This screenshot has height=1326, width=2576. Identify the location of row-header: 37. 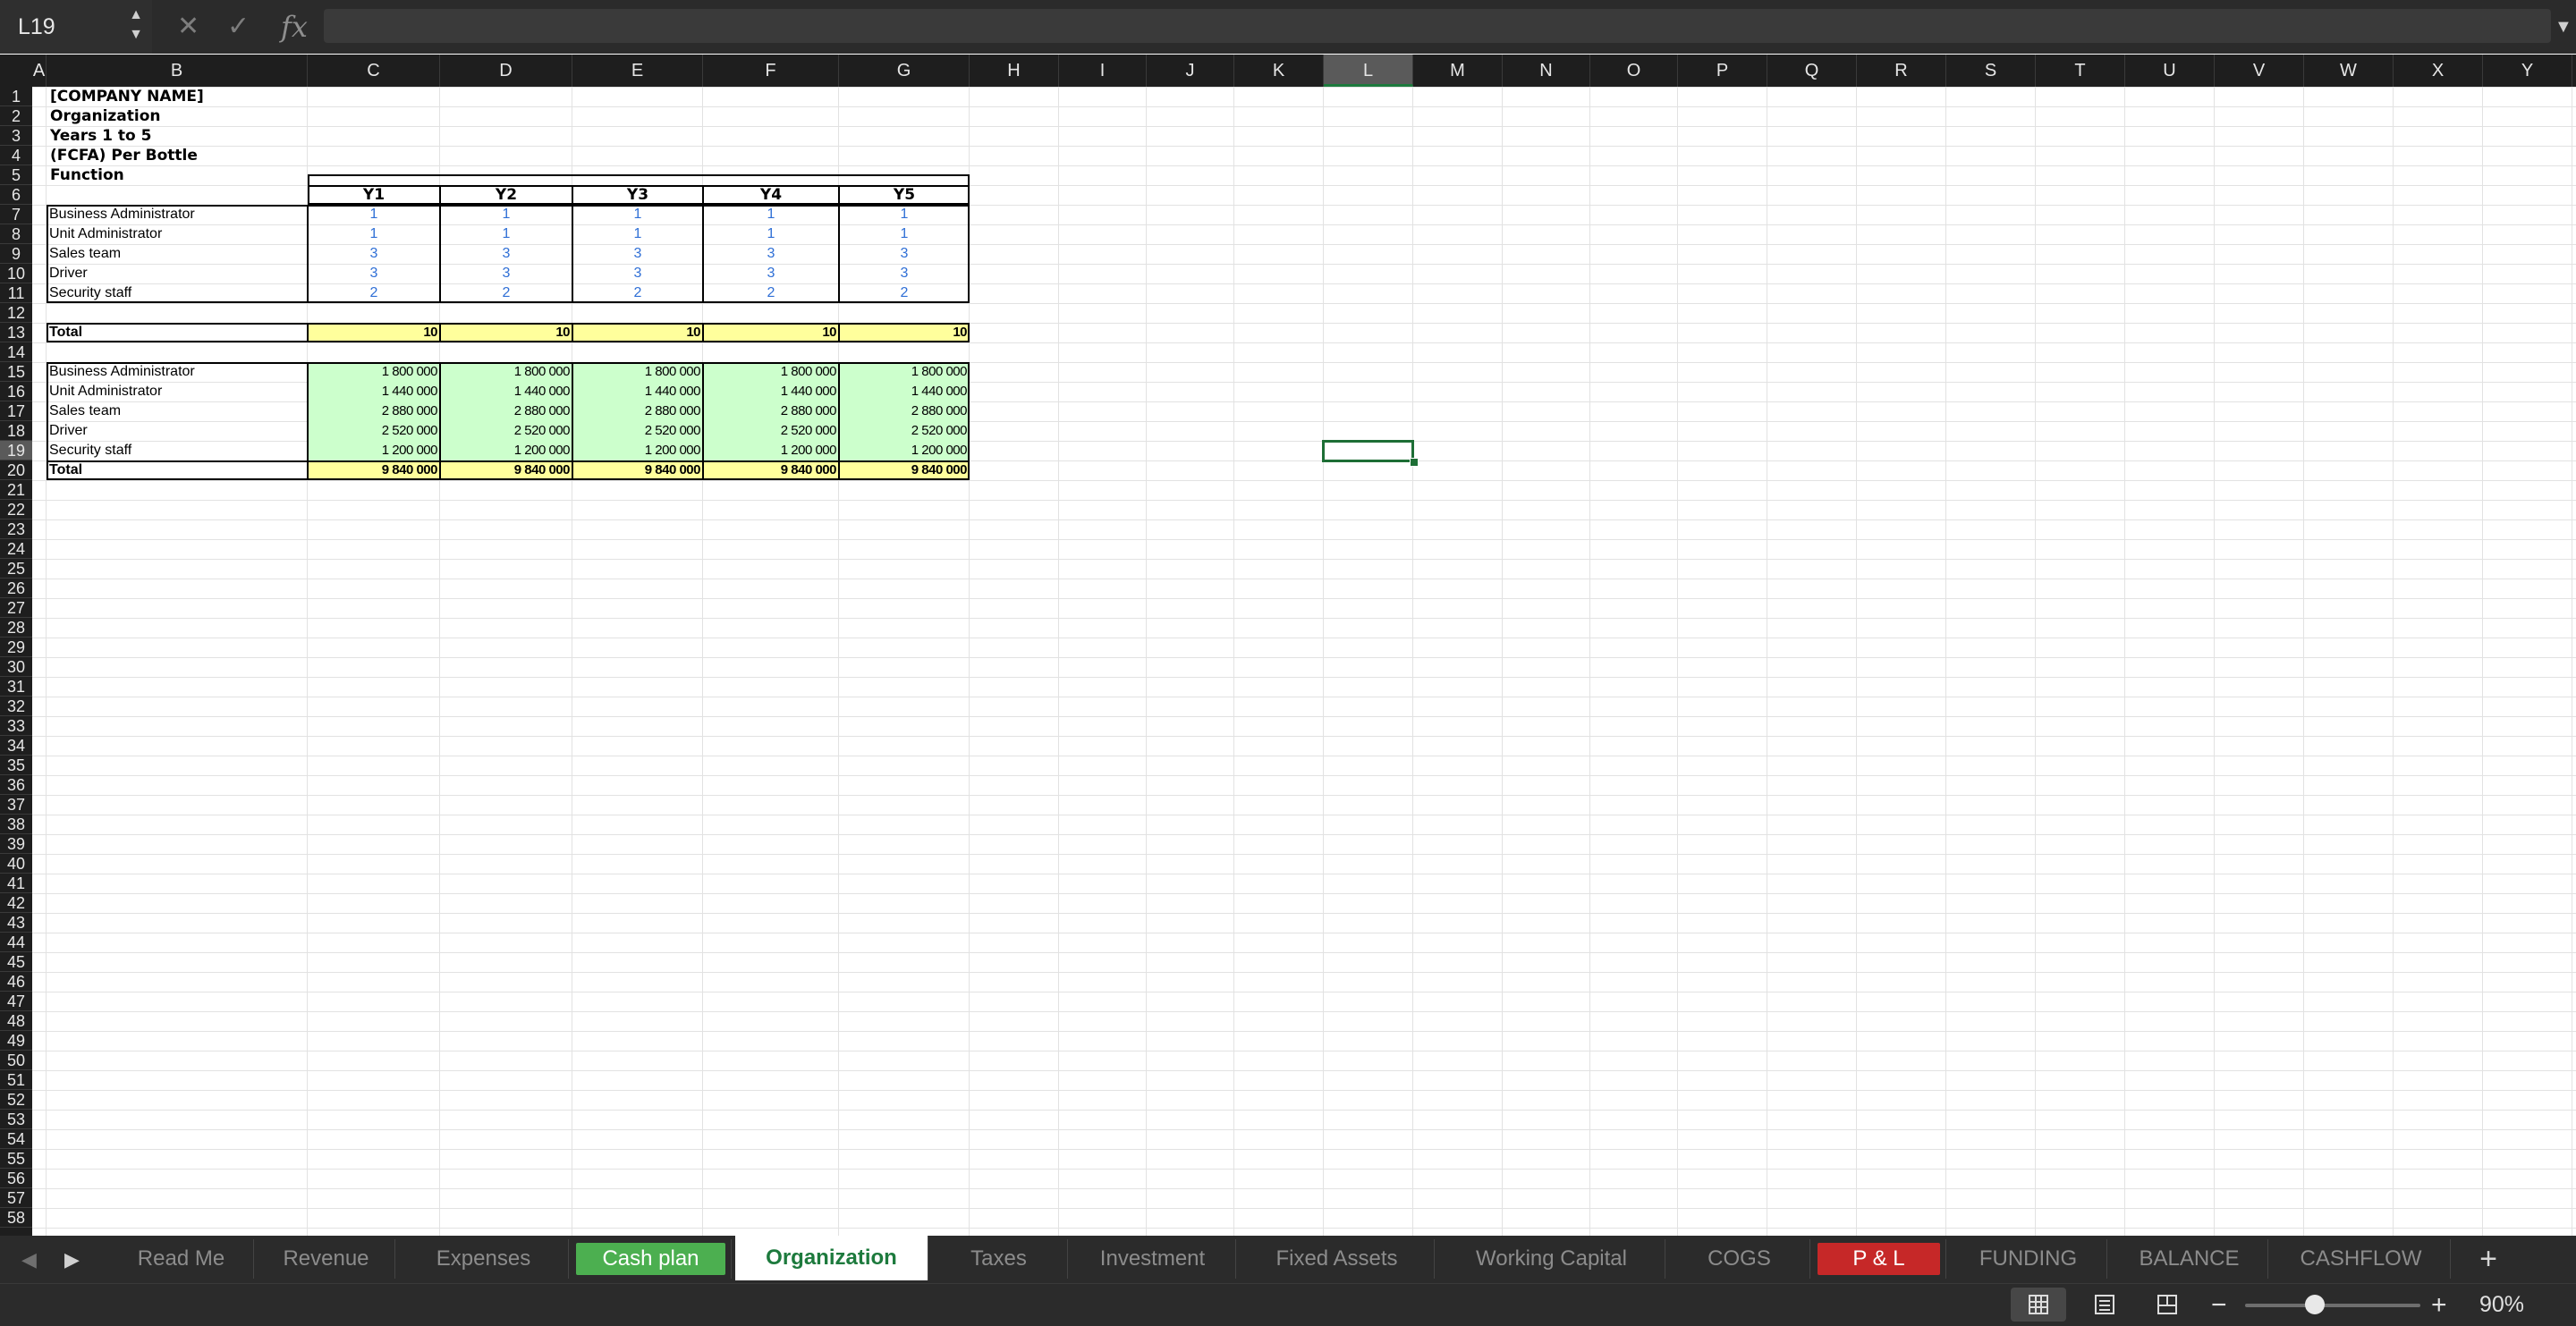
(16, 805).